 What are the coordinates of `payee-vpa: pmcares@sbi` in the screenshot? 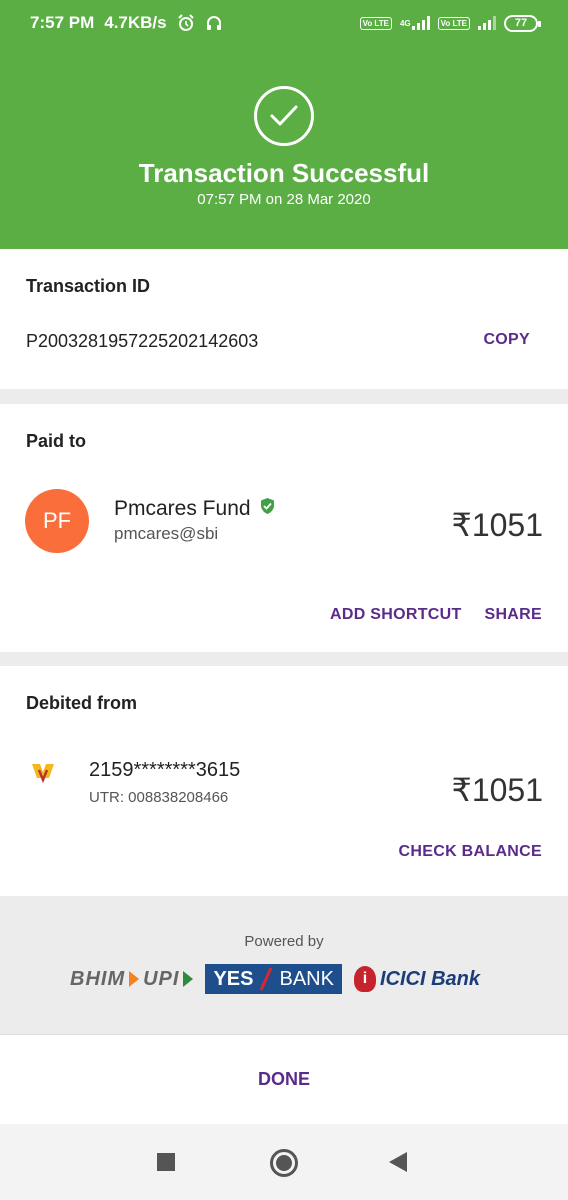 It's located at (166, 533).